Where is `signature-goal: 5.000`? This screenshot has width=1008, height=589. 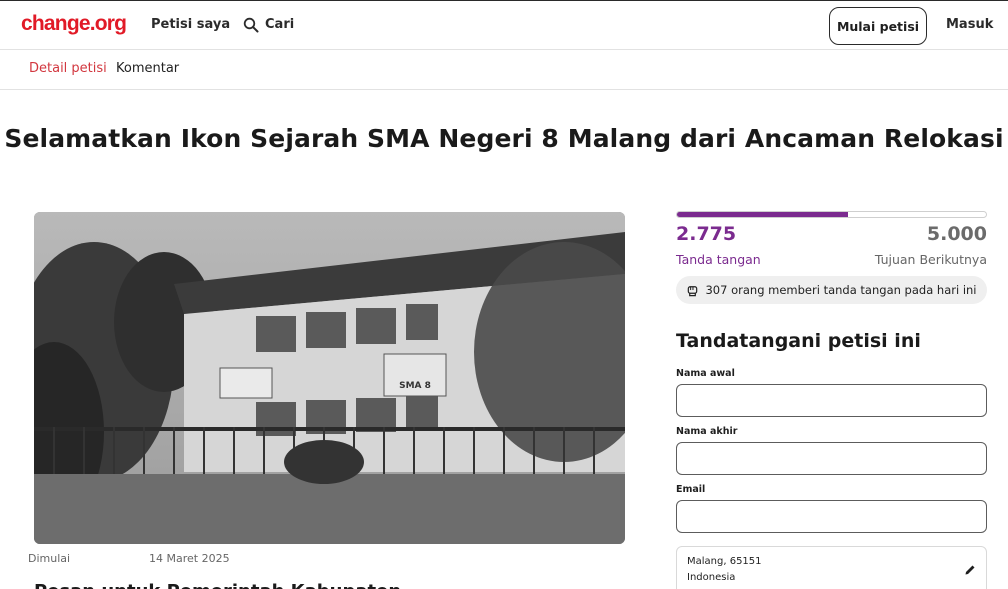 signature-goal: 5.000 is located at coordinates (956, 234).